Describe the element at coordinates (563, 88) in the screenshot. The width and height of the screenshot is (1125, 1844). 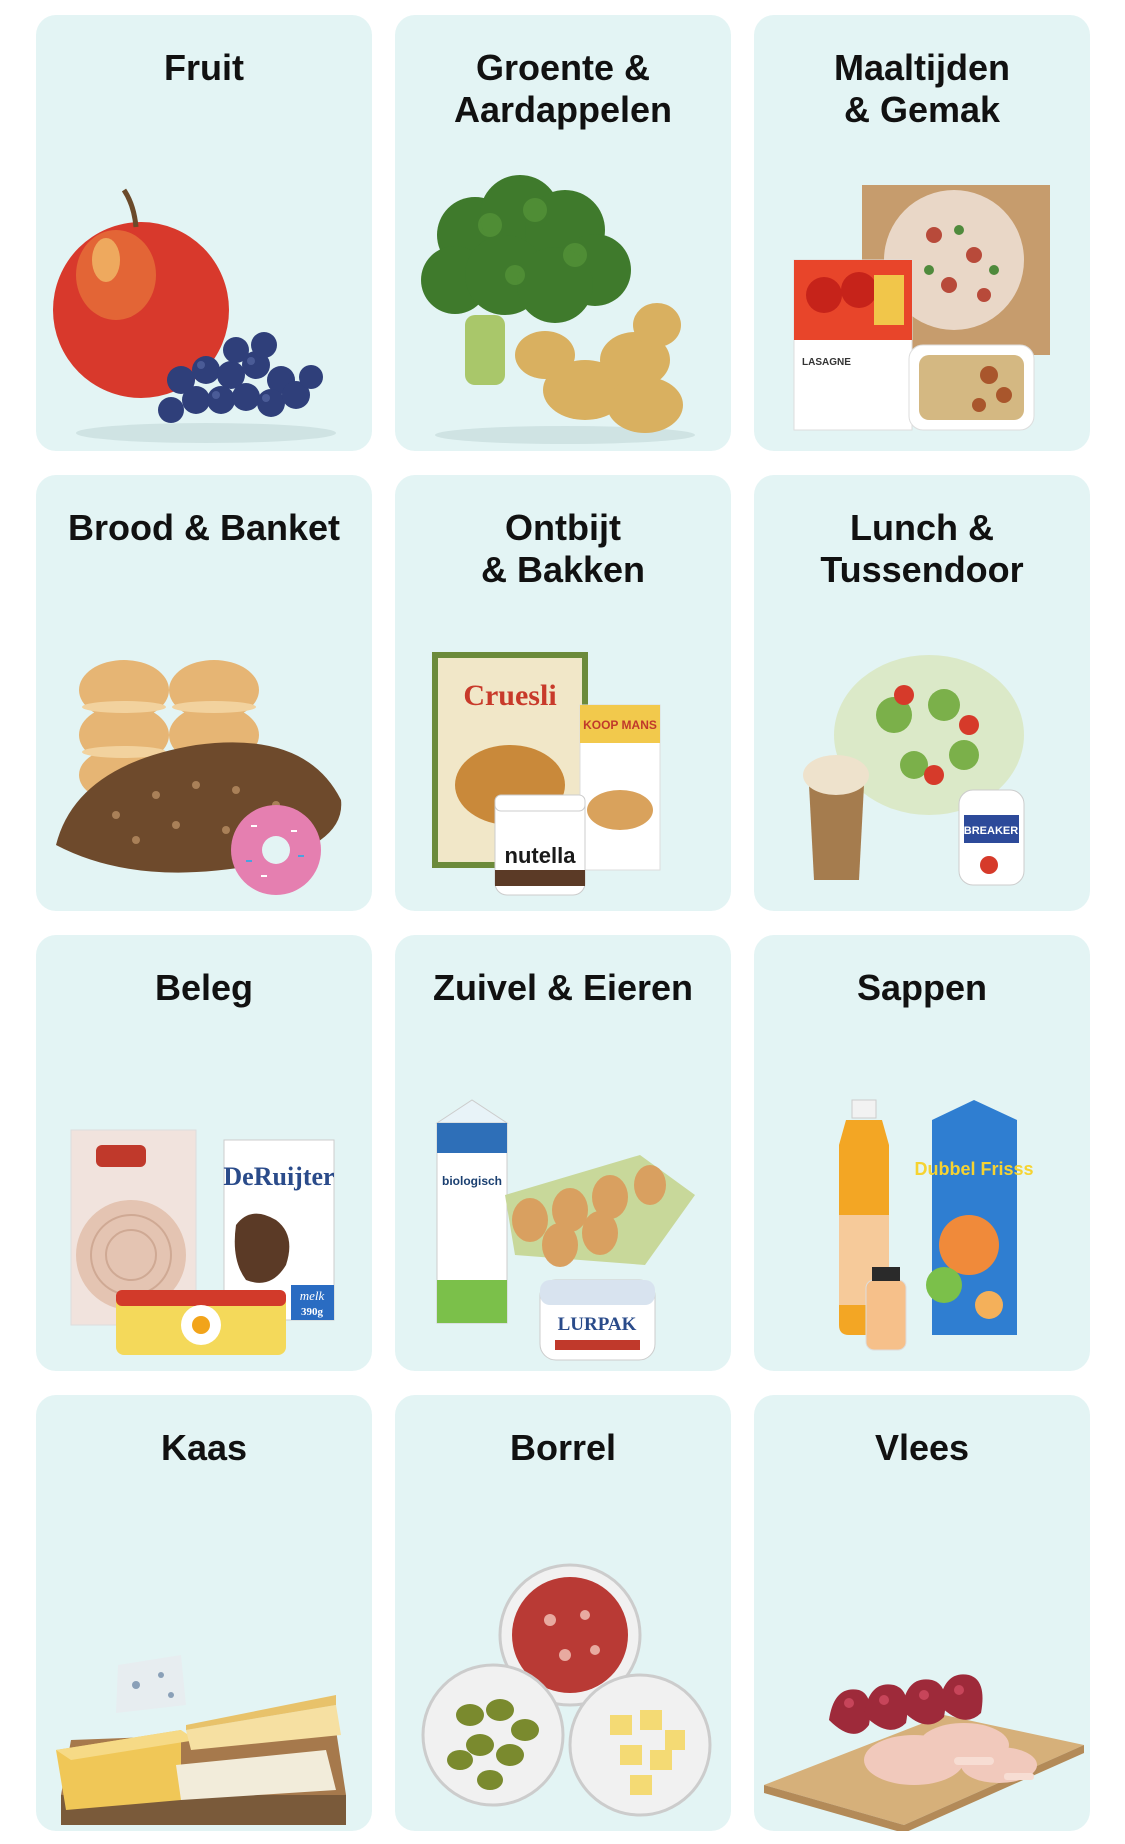
I see `category-title: Groente & Aardappelen` at that location.